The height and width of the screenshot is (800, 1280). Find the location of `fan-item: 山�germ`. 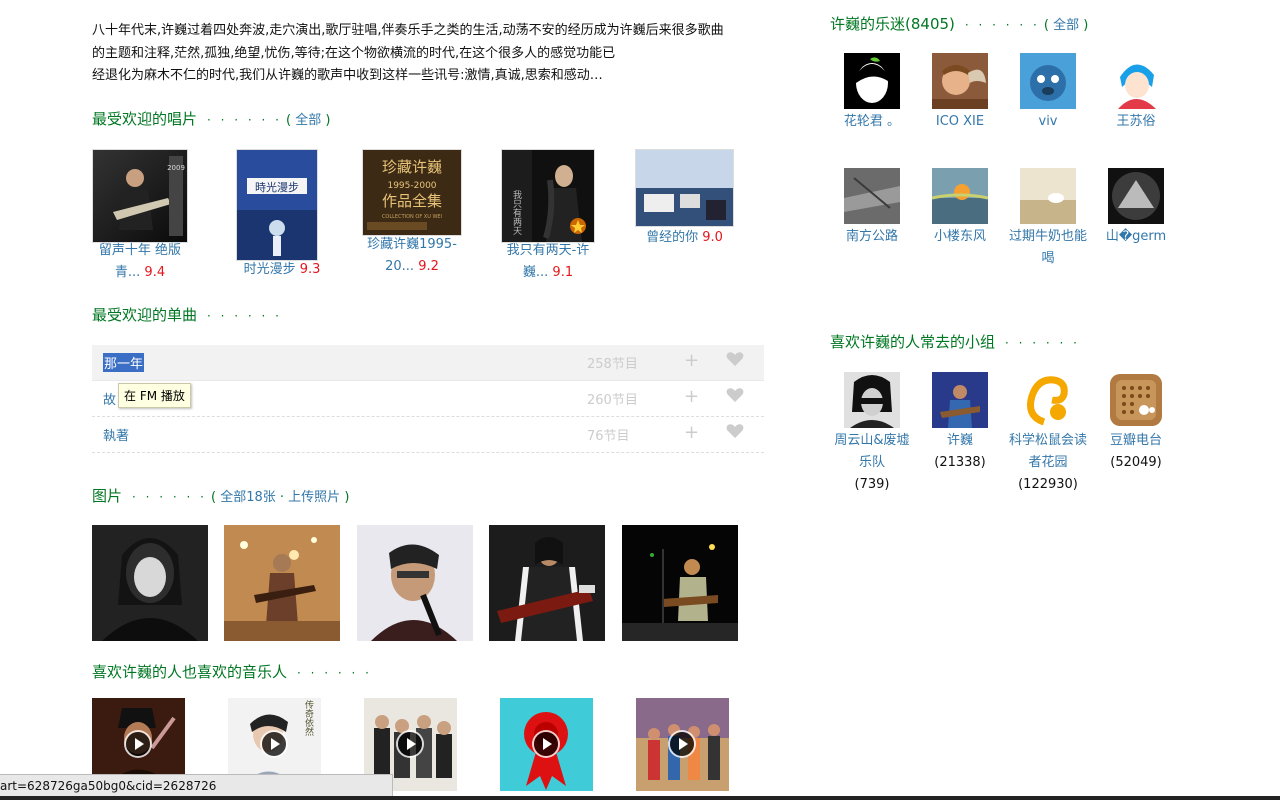

fan-item: 山�germ is located at coordinates (1136, 208).